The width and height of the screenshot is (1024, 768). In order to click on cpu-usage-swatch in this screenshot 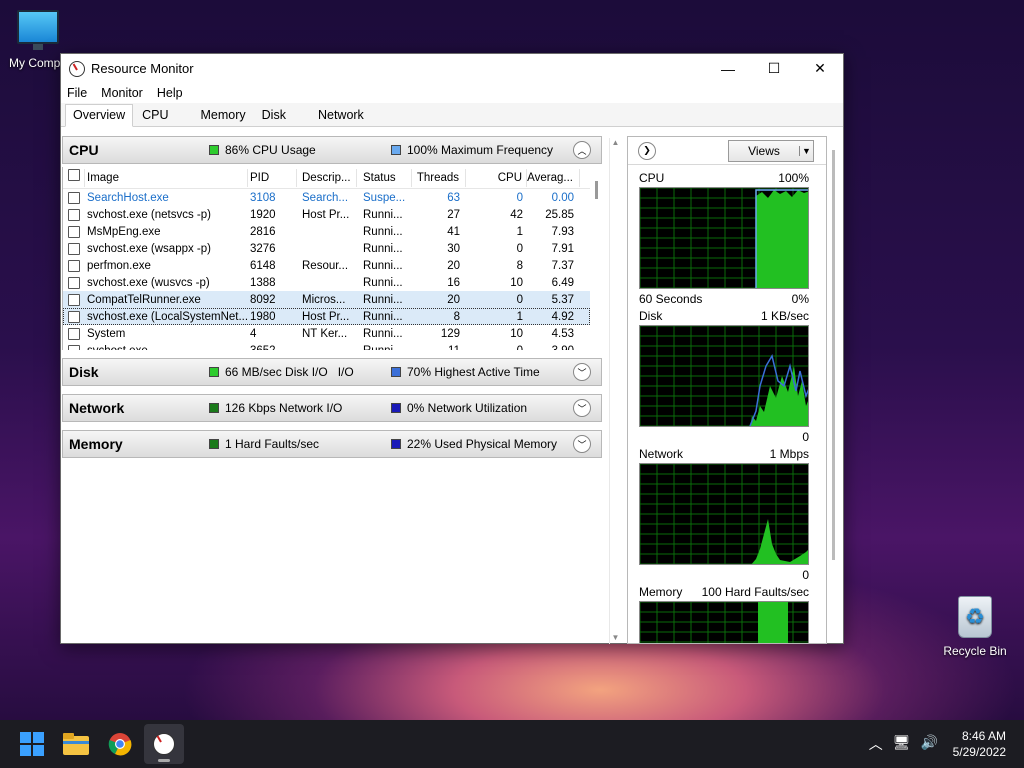, I will do `click(214, 150)`.